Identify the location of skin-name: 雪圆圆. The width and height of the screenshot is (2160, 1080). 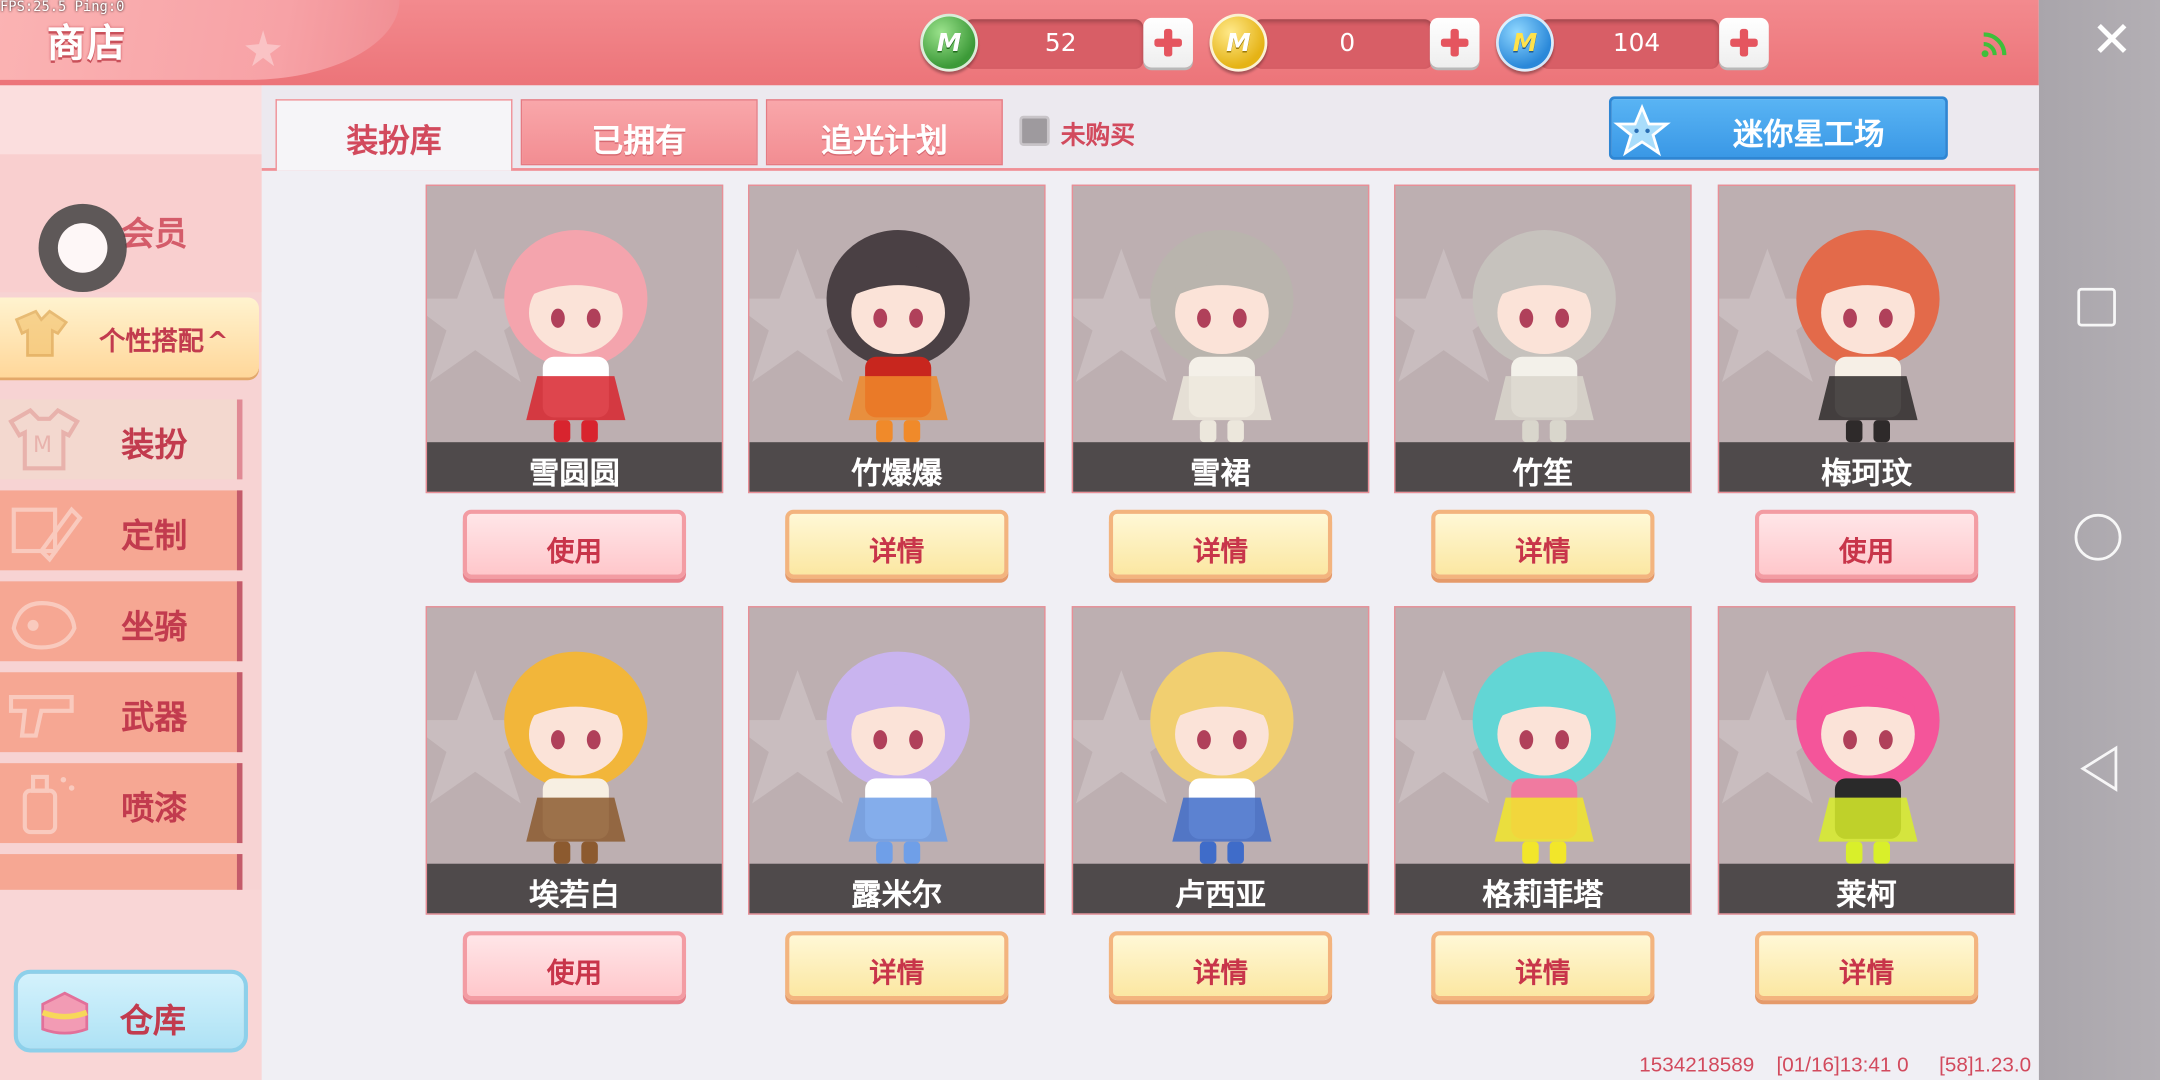
(574, 474).